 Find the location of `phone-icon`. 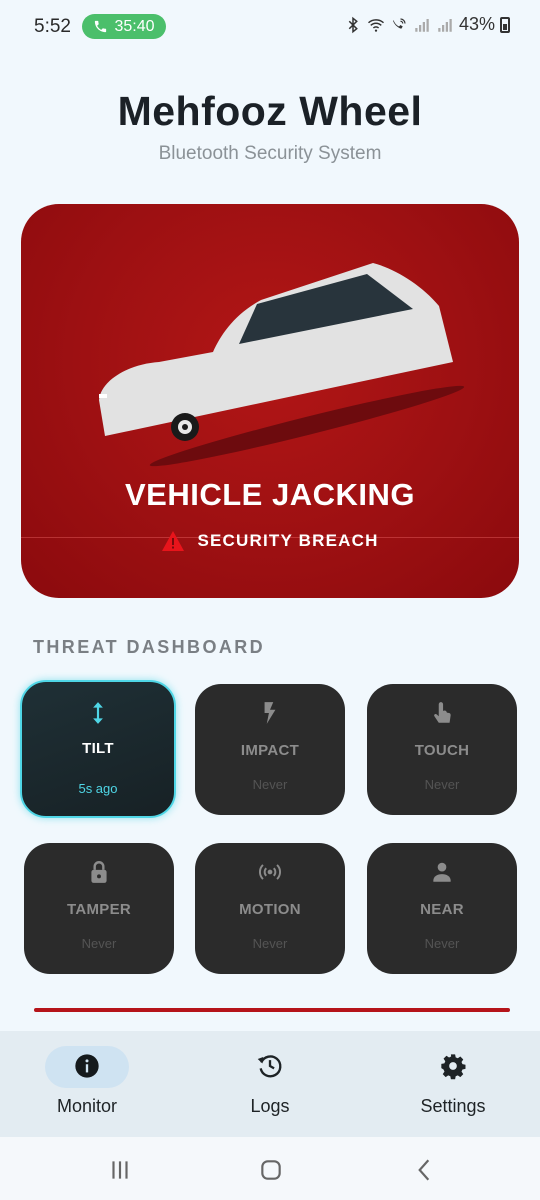

phone-icon is located at coordinates (101, 26).